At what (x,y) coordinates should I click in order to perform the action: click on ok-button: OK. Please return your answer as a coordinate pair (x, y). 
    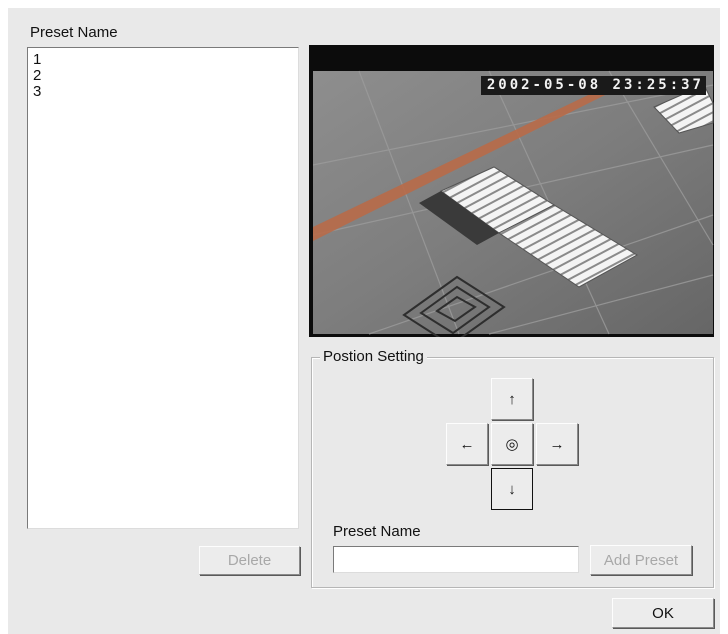
    Looking at the image, I should click on (663, 613).